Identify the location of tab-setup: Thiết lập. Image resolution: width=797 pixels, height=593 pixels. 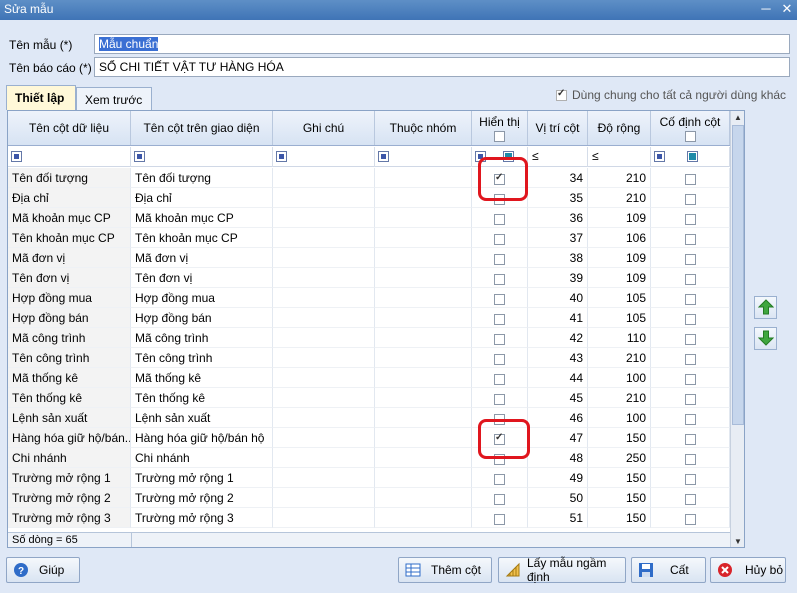
(41, 97).